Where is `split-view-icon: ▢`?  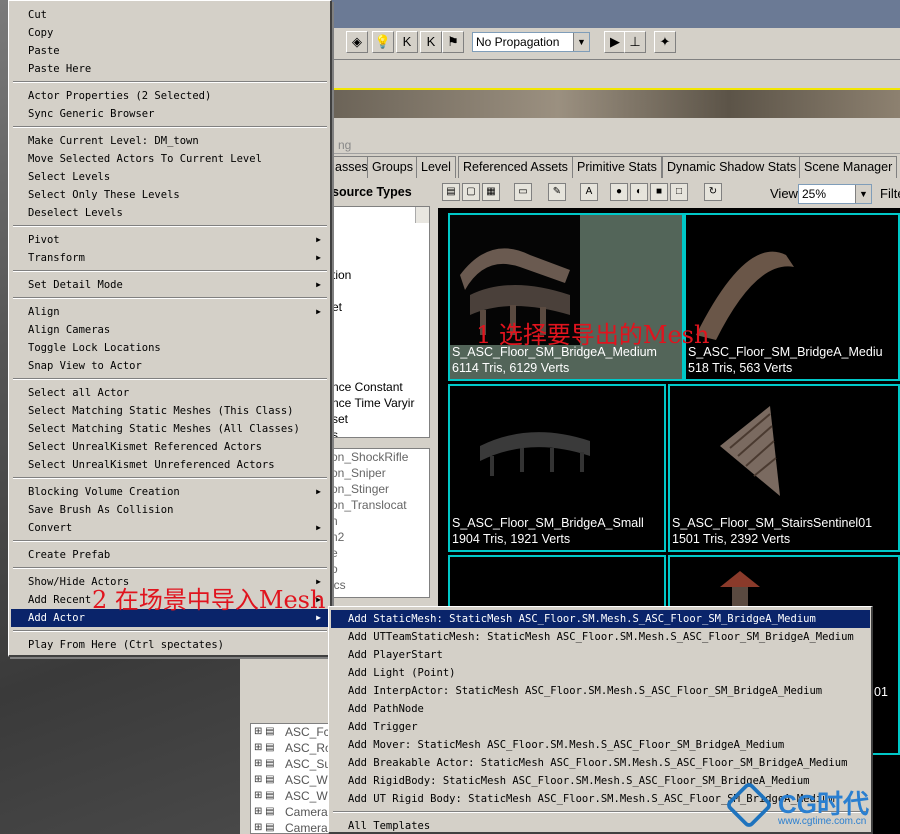
split-view-icon: ▢ is located at coordinates (471, 192).